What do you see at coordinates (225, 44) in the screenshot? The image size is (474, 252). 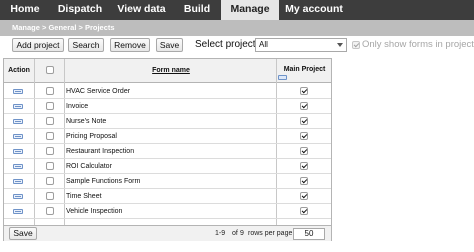 I see `select-project-label: Select project` at bounding box center [225, 44].